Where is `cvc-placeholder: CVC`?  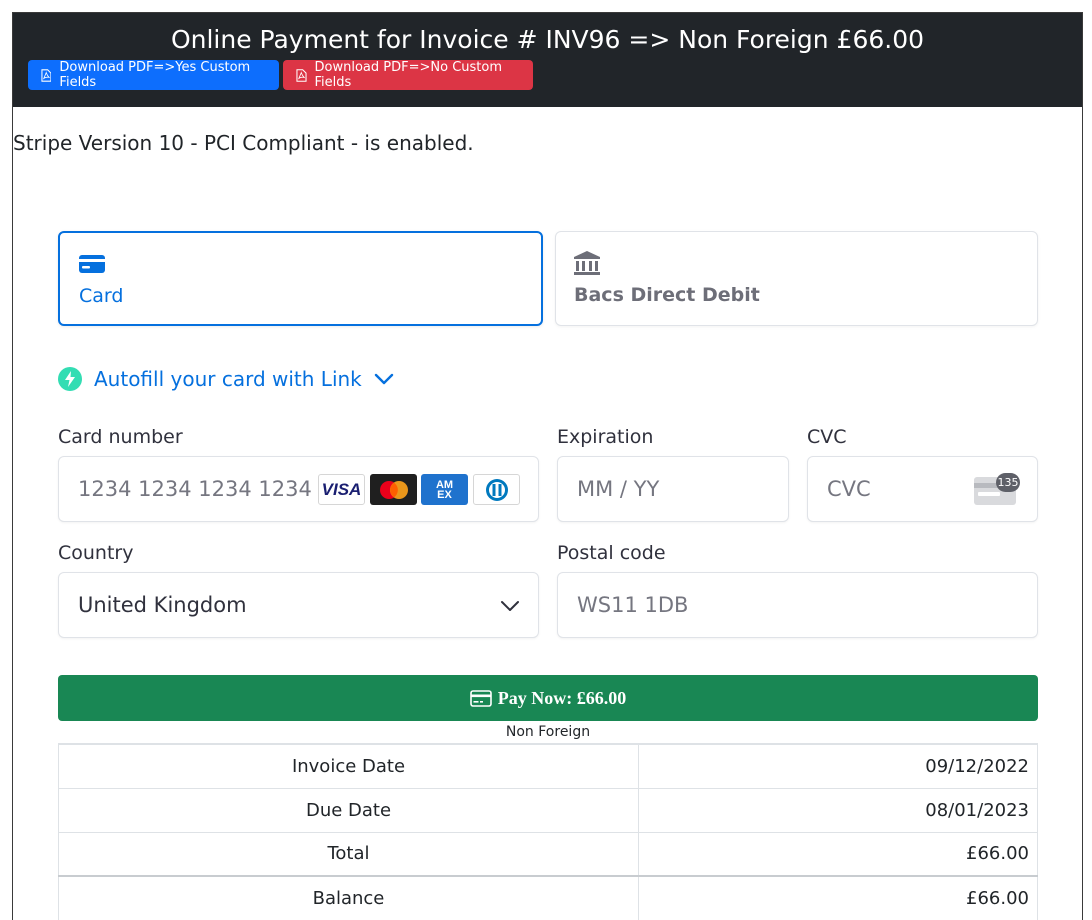
cvc-placeholder: CVC is located at coordinates (849, 489).